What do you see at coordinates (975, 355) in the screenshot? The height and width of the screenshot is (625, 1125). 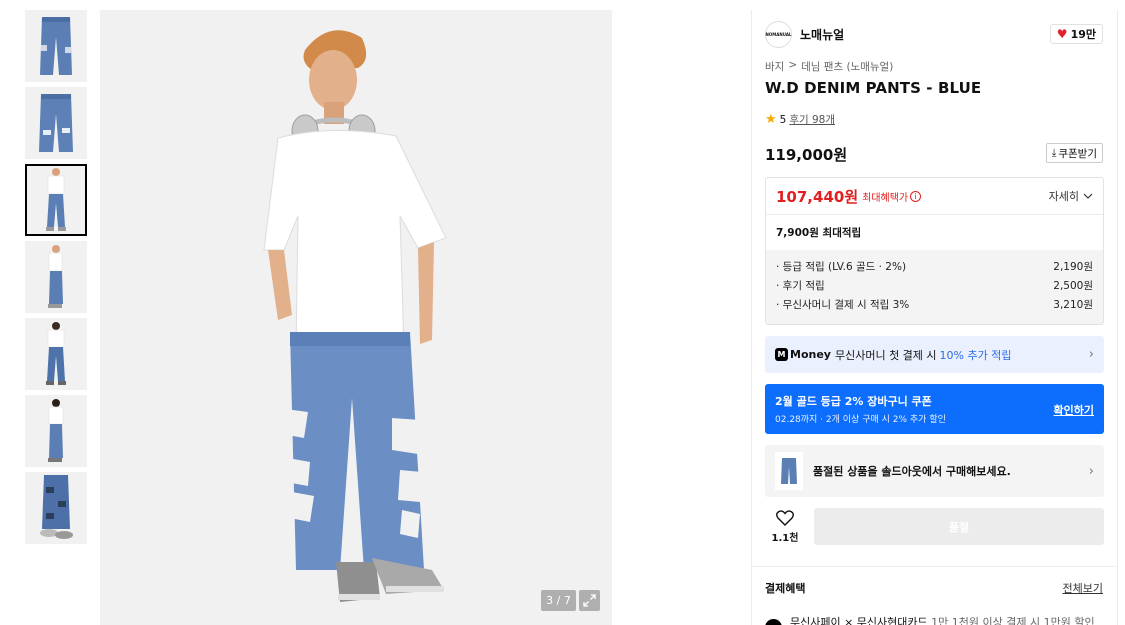 I see `money-accent: 10% 추가 적립` at bounding box center [975, 355].